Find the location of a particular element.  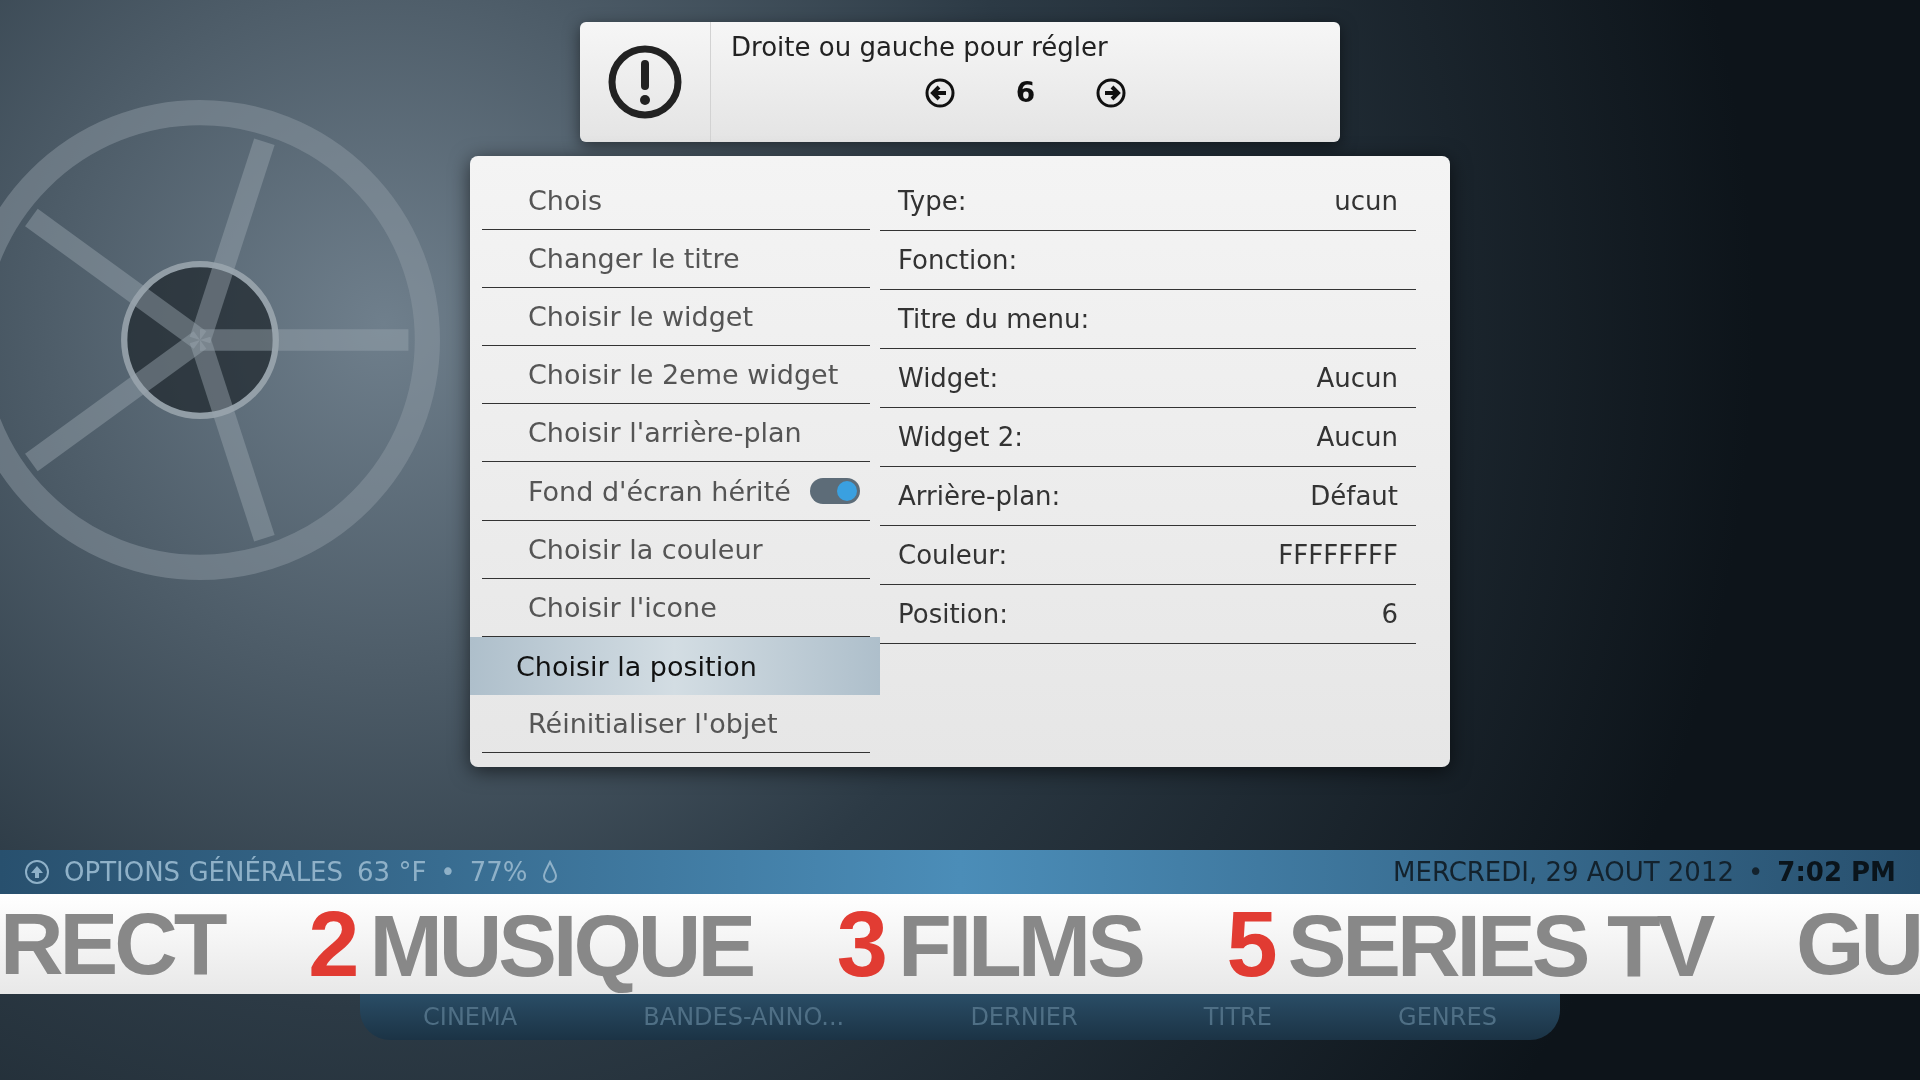

property-label: Couleur: is located at coordinates (953, 555).